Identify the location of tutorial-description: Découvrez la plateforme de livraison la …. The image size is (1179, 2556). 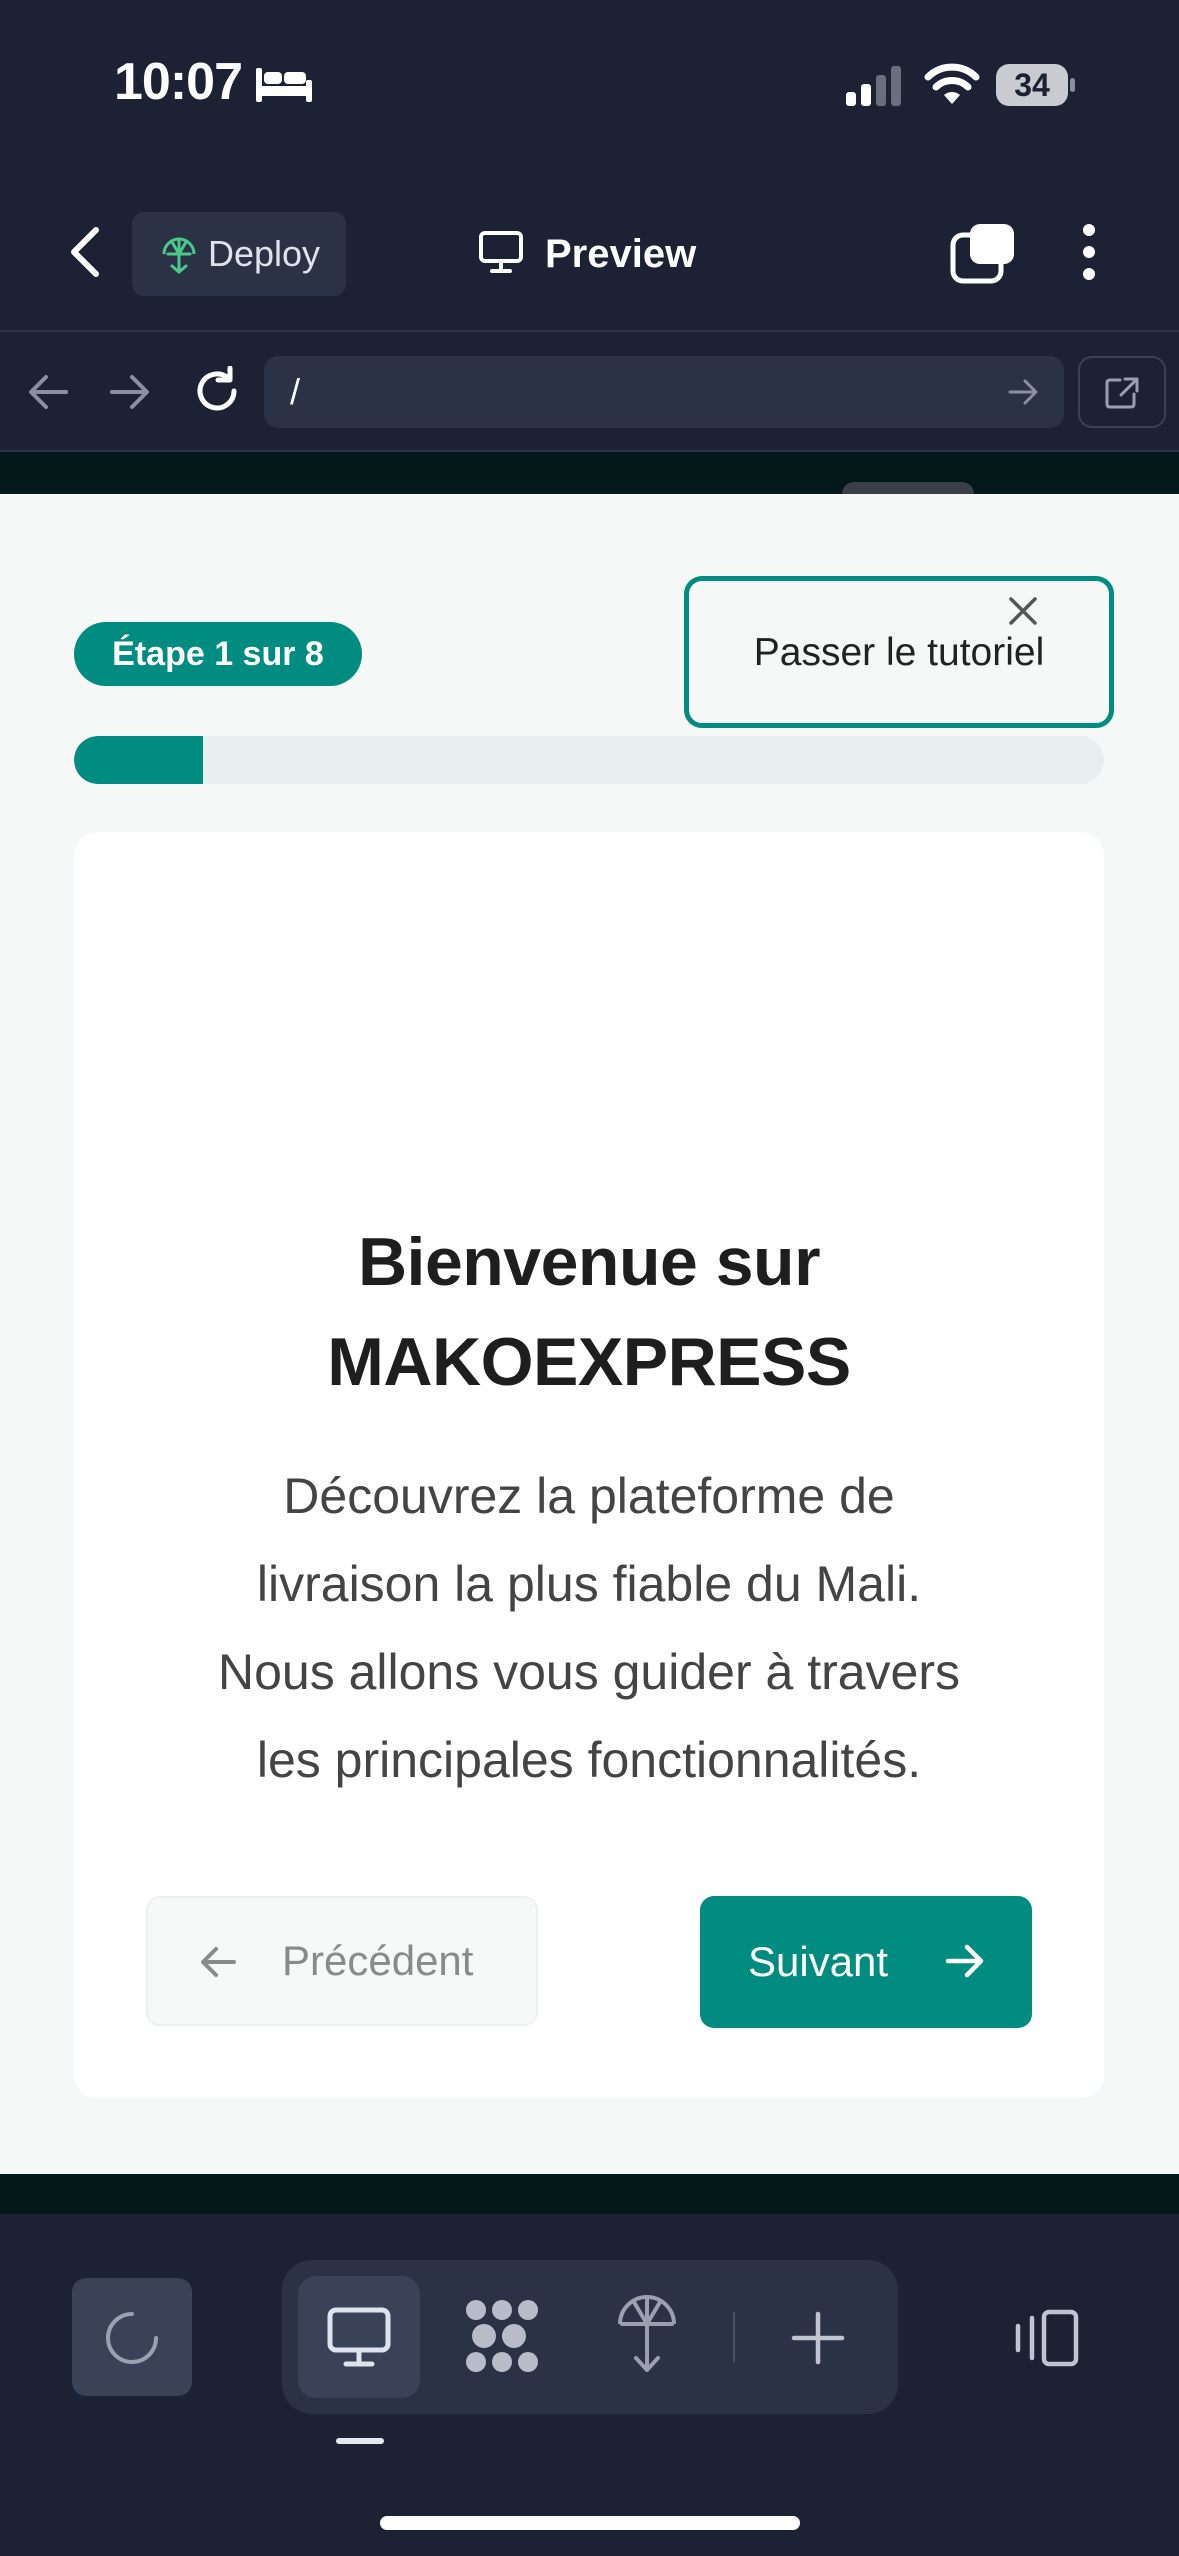
(589, 1628).